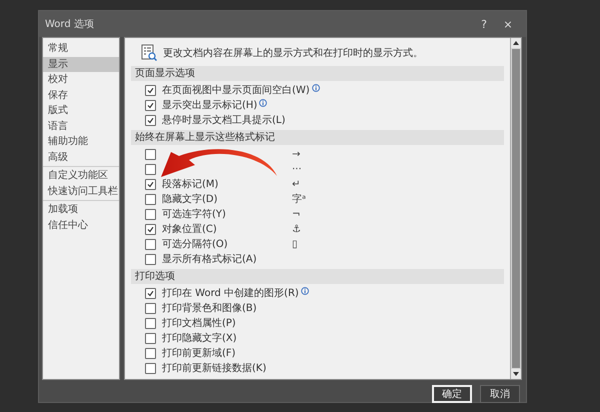 Image resolution: width=600 pixels, height=412 pixels. What do you see at coordinates (81, 126) in the screenshot?
I see `sidebar-item: 语言` at bounding box center [81, 126].